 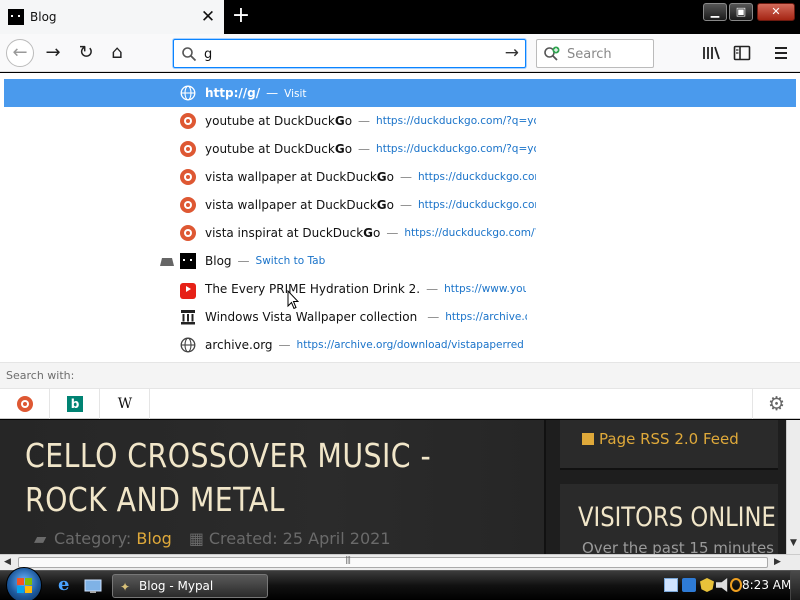 What do you see at coordinates (781, 53) in the screenshot?
I see `hamburger-menu-icon` at bounding box center [781, 53].